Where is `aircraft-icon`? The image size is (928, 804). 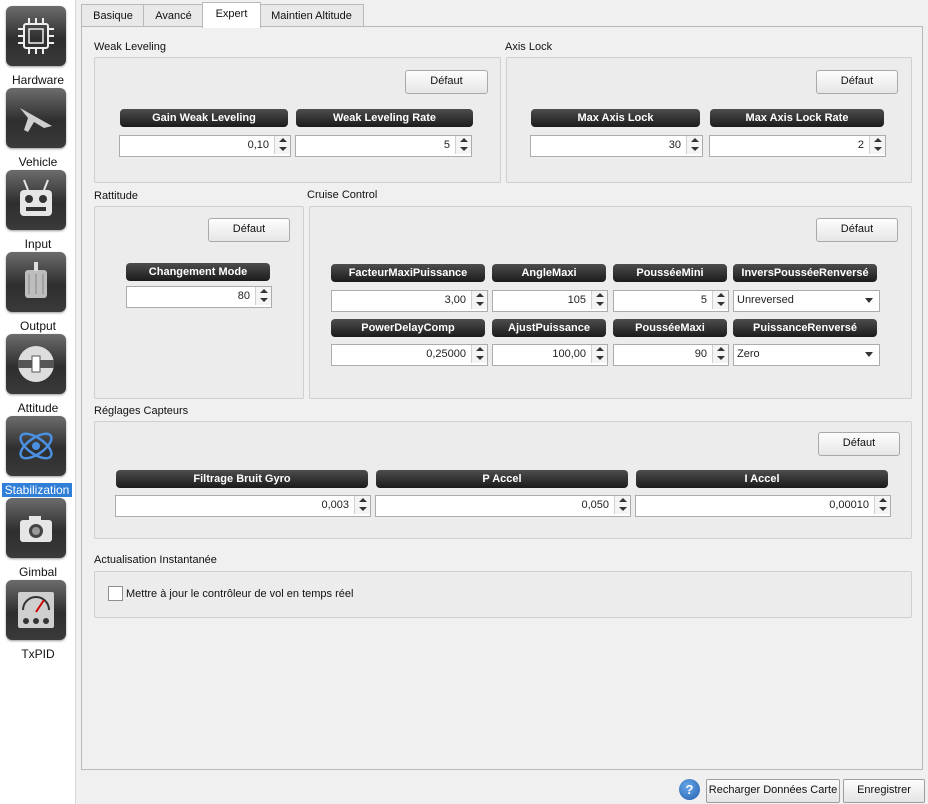
aircraft-icon is located at coordinates (36, 118).